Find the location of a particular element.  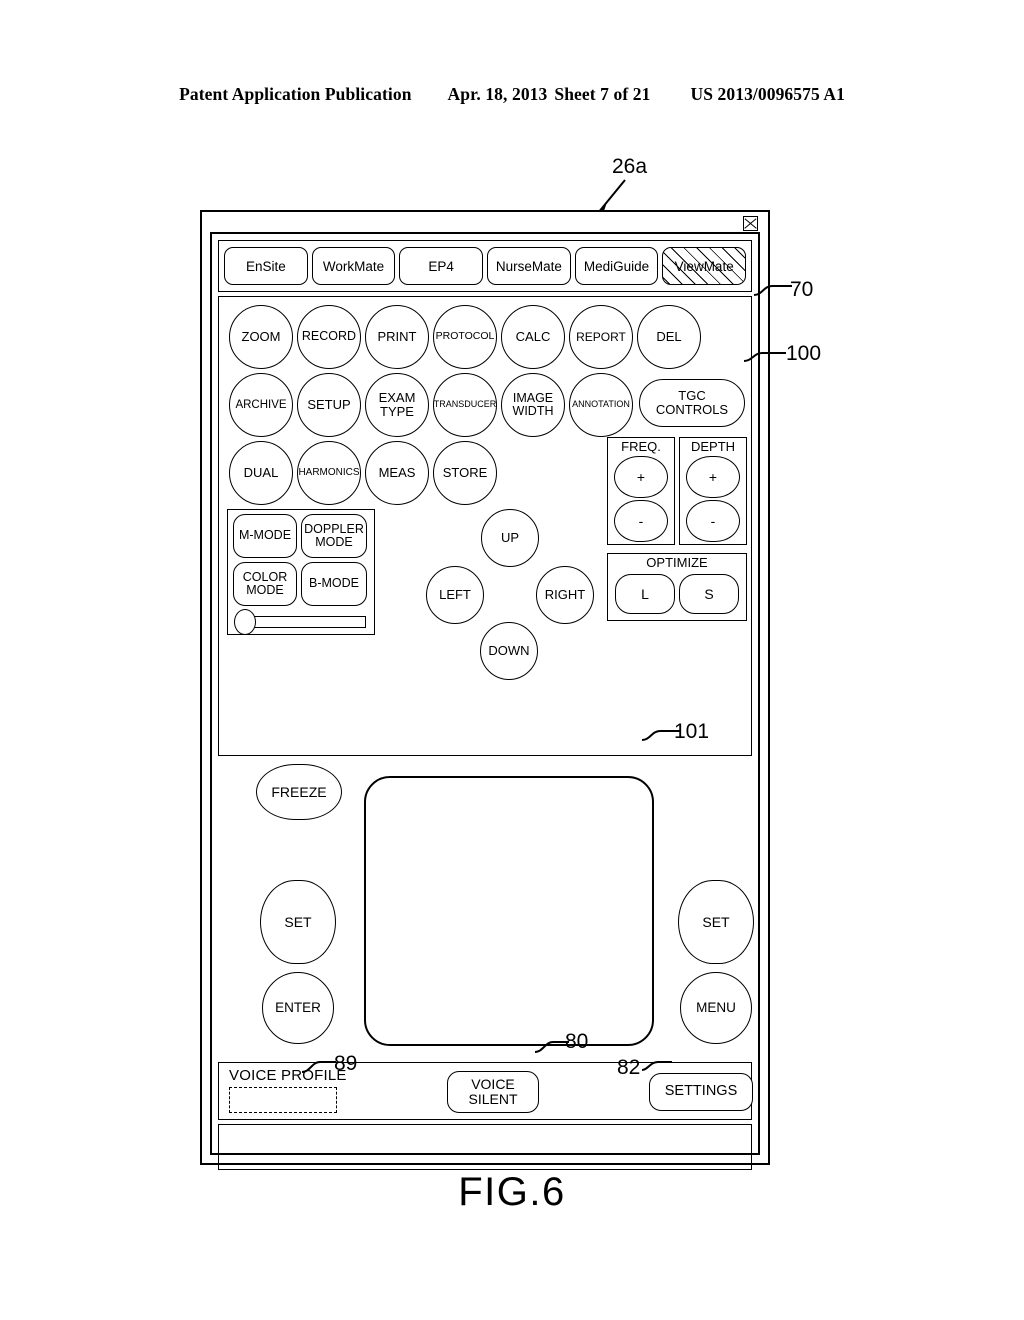

button-optimize-large: L is located at coordinates (645, 594).